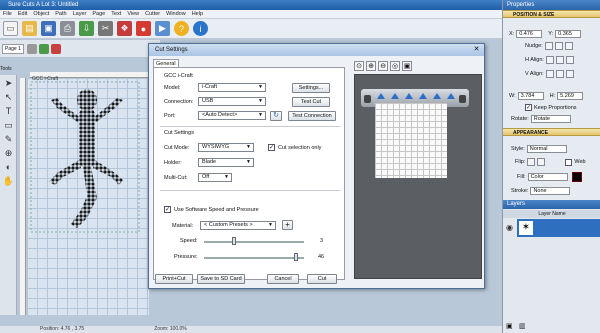  I want to click on holder-dropdown: Blade ▼, so click(226, 162).